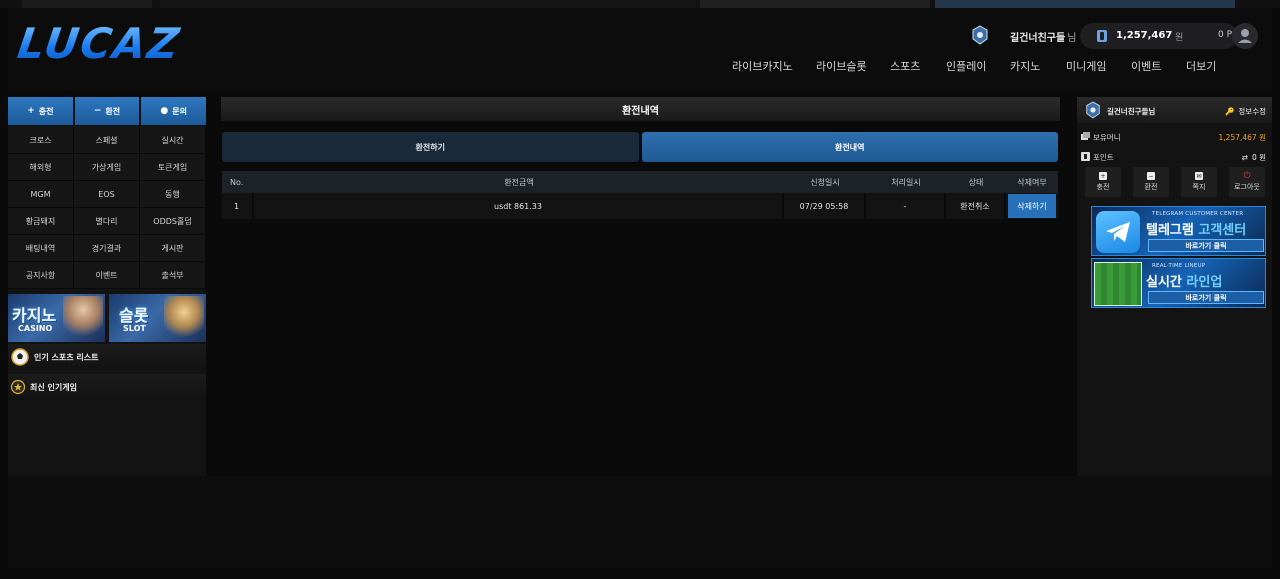 The image size is (1280, 579). I want to click on panel-withdraw-button: − 환전, so click(1151, 182).